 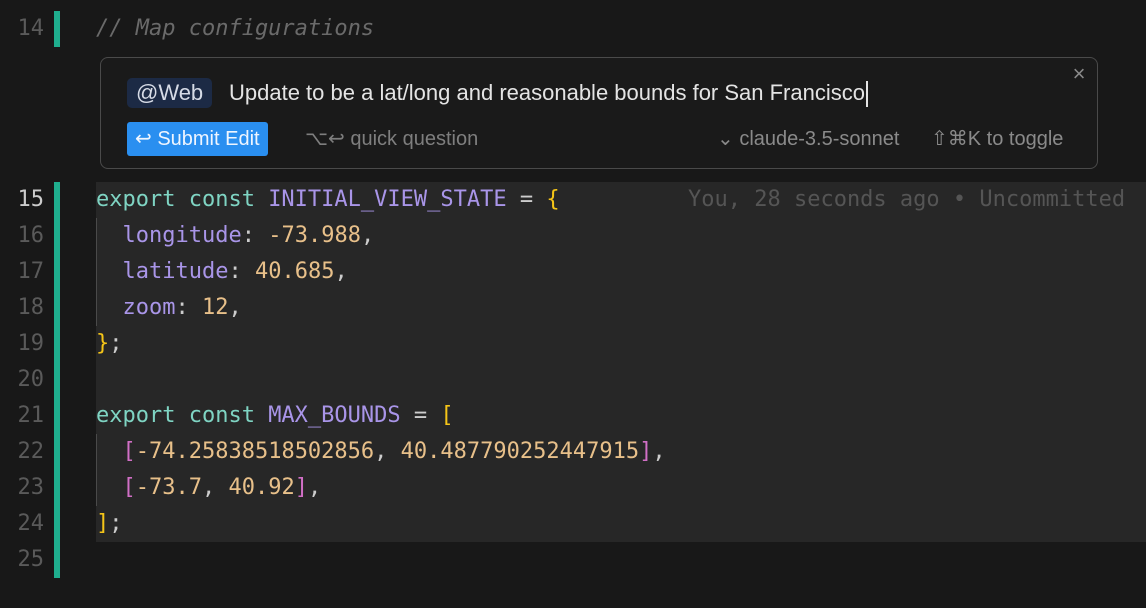 I want to click on text-caret, so click(x=866, y=94).